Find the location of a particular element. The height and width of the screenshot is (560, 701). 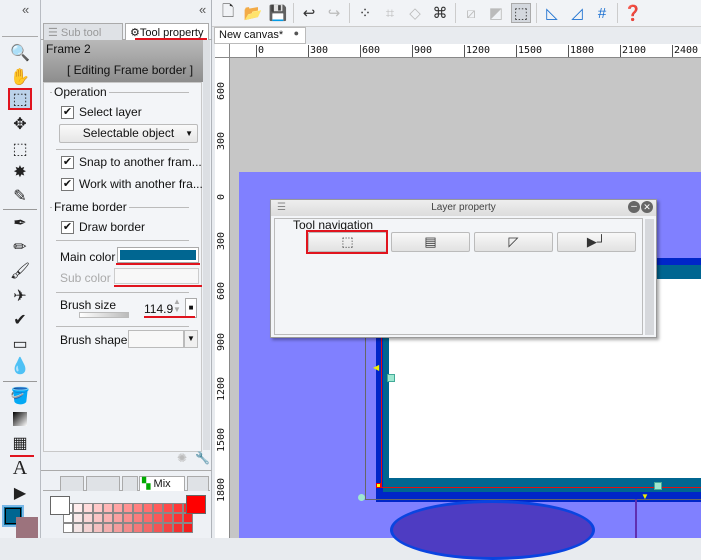

tool-palette-tab is located at coordinates (20, 29).